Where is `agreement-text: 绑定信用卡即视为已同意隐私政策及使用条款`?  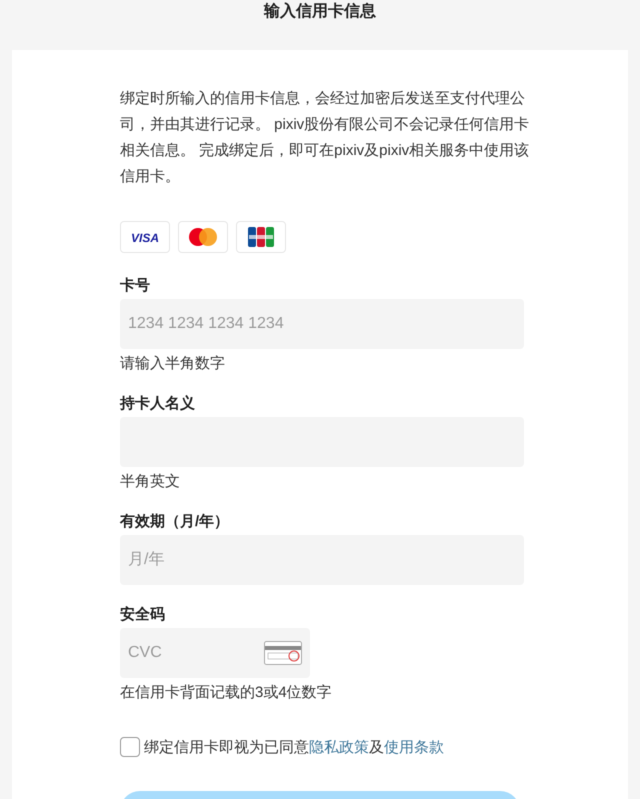 agreement-text: 绑定信用卡即视为已同意隐私政策及使用条款 is located at coordinates (294, 747).